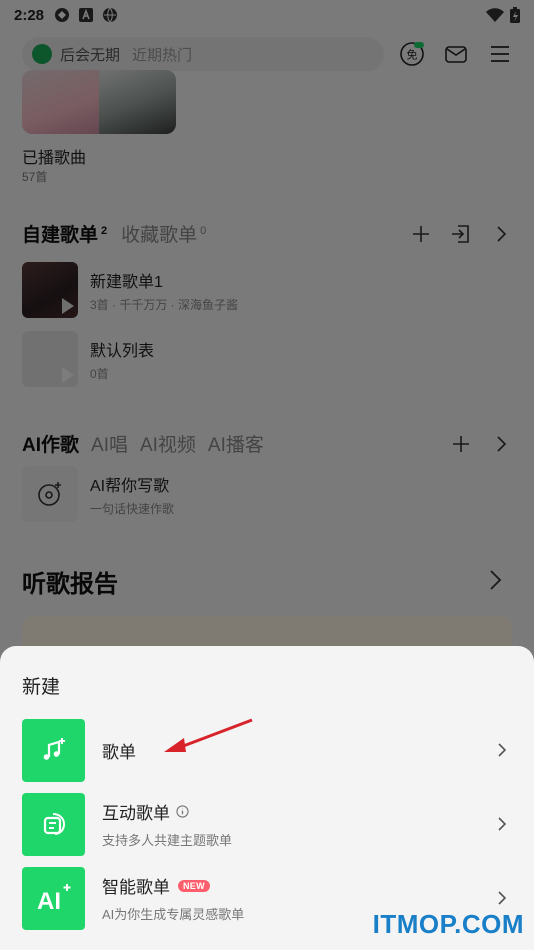 The image size is (534, 950). What do you see at coordinates (173, 914) in the screenshot?
I see `option-description: AI为你生成专属灵感歌单` at bounding box center [173, 914].